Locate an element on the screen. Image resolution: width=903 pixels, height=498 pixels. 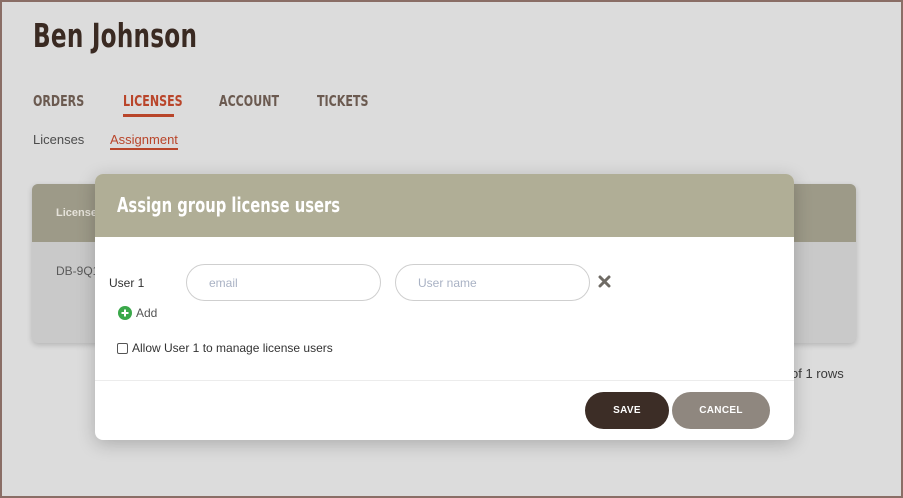
add-user-button: Add is located at coordinates (137, 313).